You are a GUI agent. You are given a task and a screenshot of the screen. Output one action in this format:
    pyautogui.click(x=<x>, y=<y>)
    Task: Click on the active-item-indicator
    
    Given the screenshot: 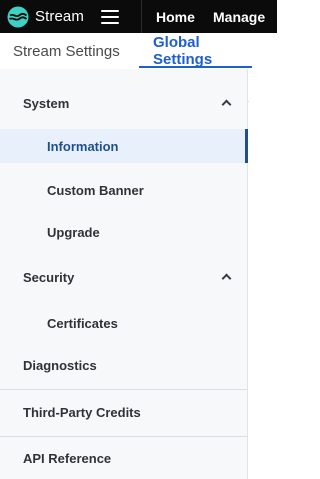 What is the action you would take?
    pyautogui.click(x=246, y=146)
    